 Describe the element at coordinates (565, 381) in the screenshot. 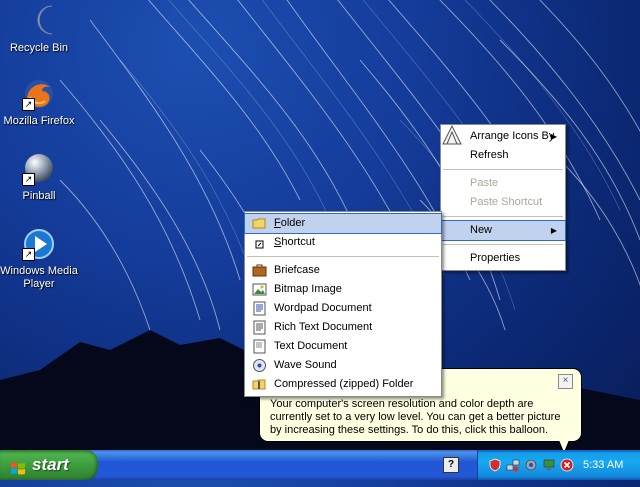

I see `close-icon: ×` at that location.